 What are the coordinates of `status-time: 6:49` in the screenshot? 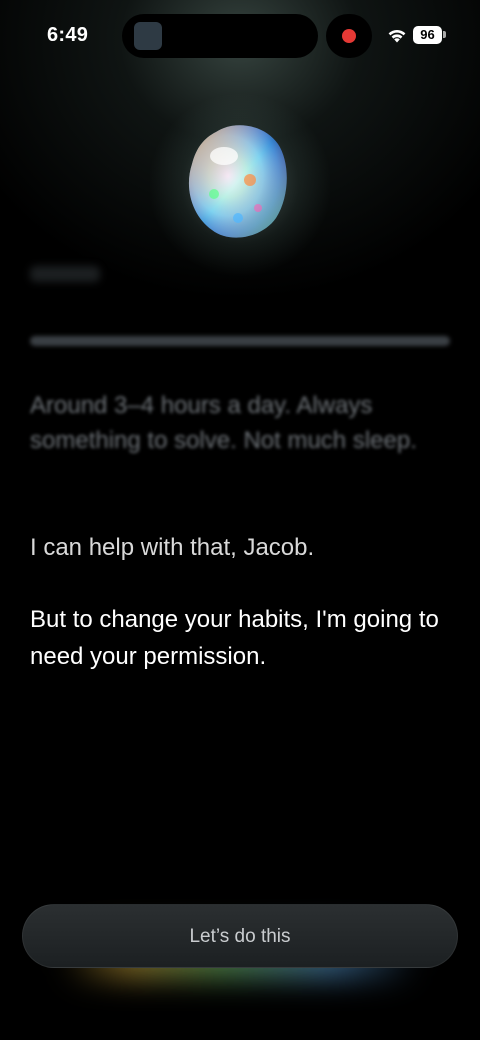 It's located at (68, 35).